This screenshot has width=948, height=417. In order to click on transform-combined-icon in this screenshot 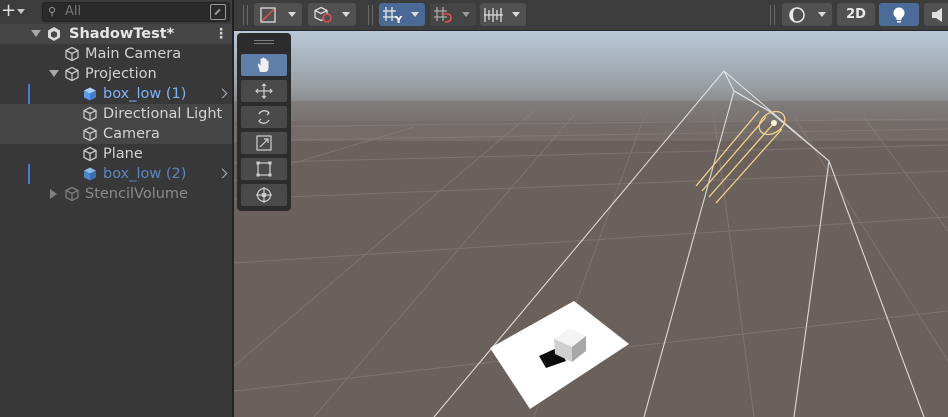, I will do `click(264, 195)`.